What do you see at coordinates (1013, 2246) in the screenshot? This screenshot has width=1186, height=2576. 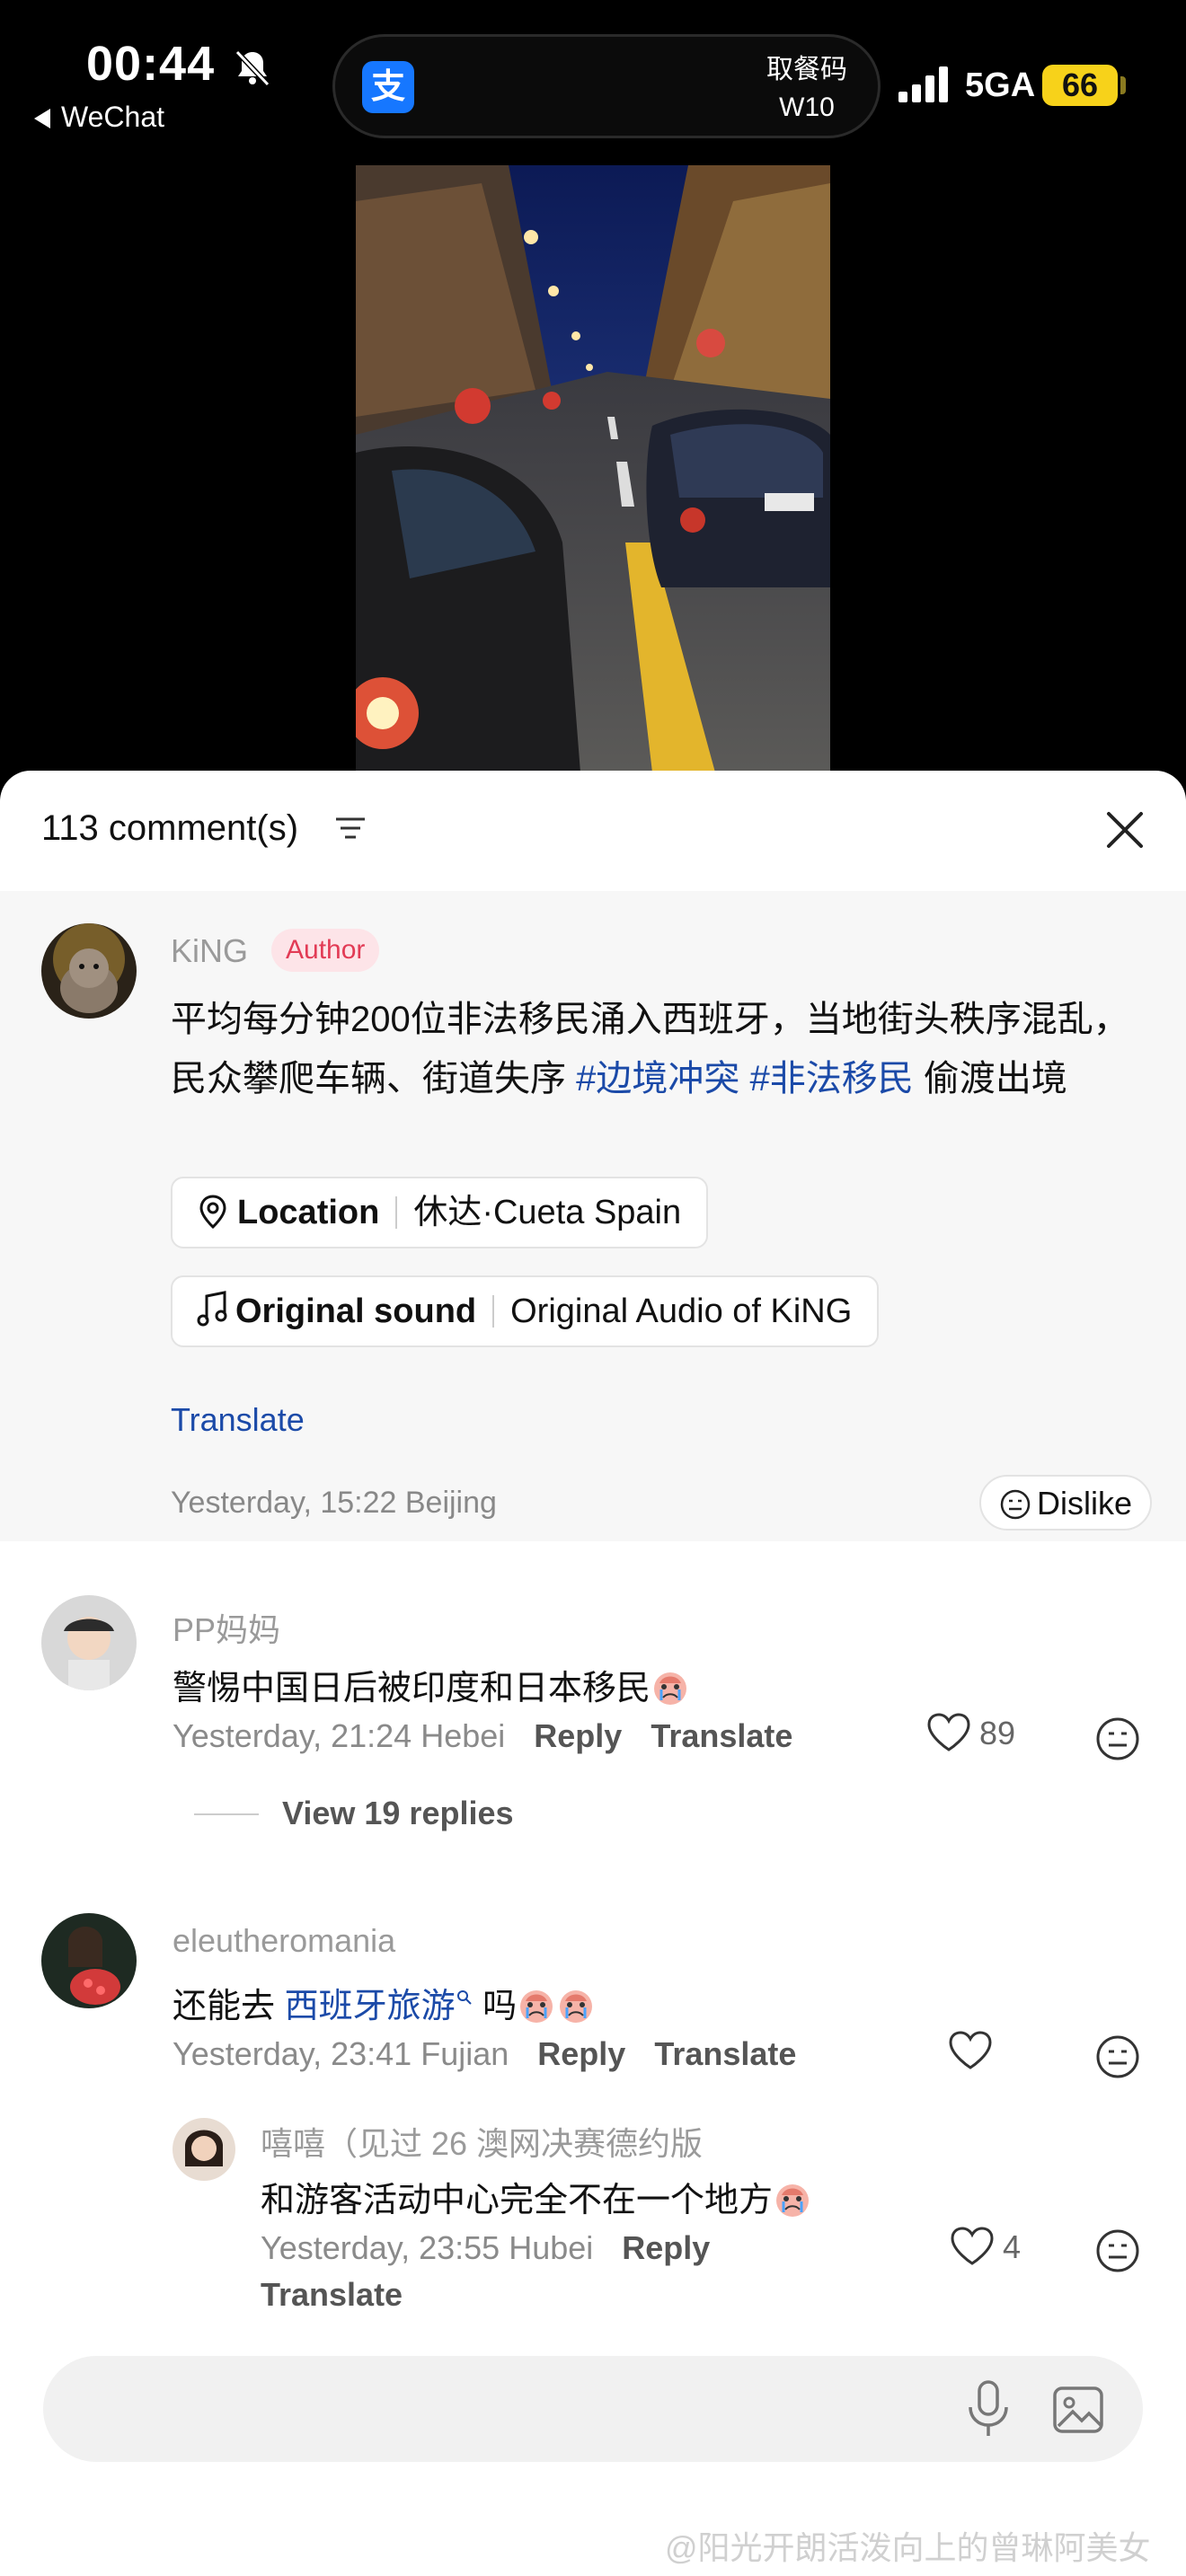 I see `like-count: 4` at bounding box center [1013, 2246].